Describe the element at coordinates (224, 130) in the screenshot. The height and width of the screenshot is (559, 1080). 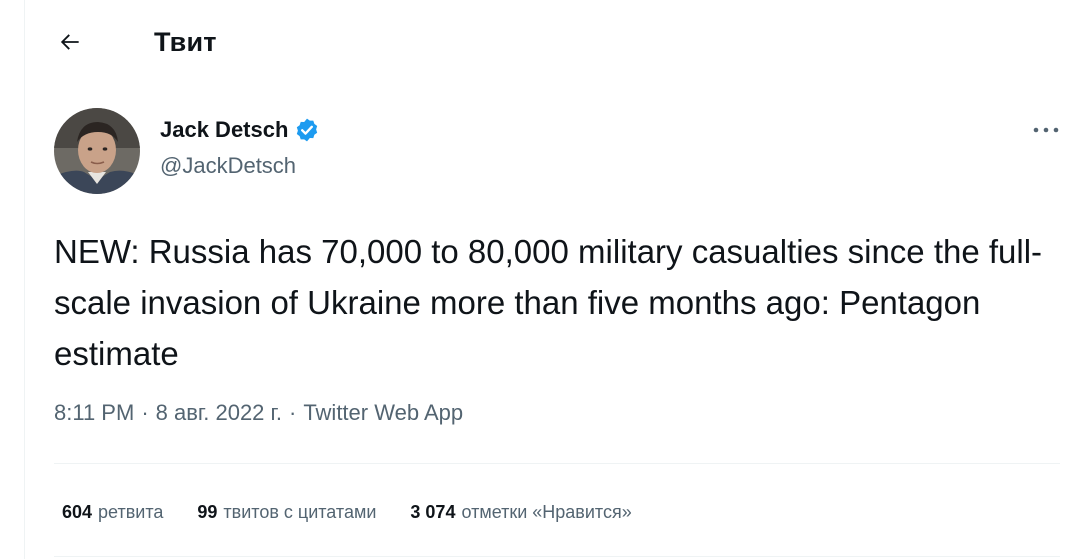
I see `author-name: Jack Detsch` at that location.